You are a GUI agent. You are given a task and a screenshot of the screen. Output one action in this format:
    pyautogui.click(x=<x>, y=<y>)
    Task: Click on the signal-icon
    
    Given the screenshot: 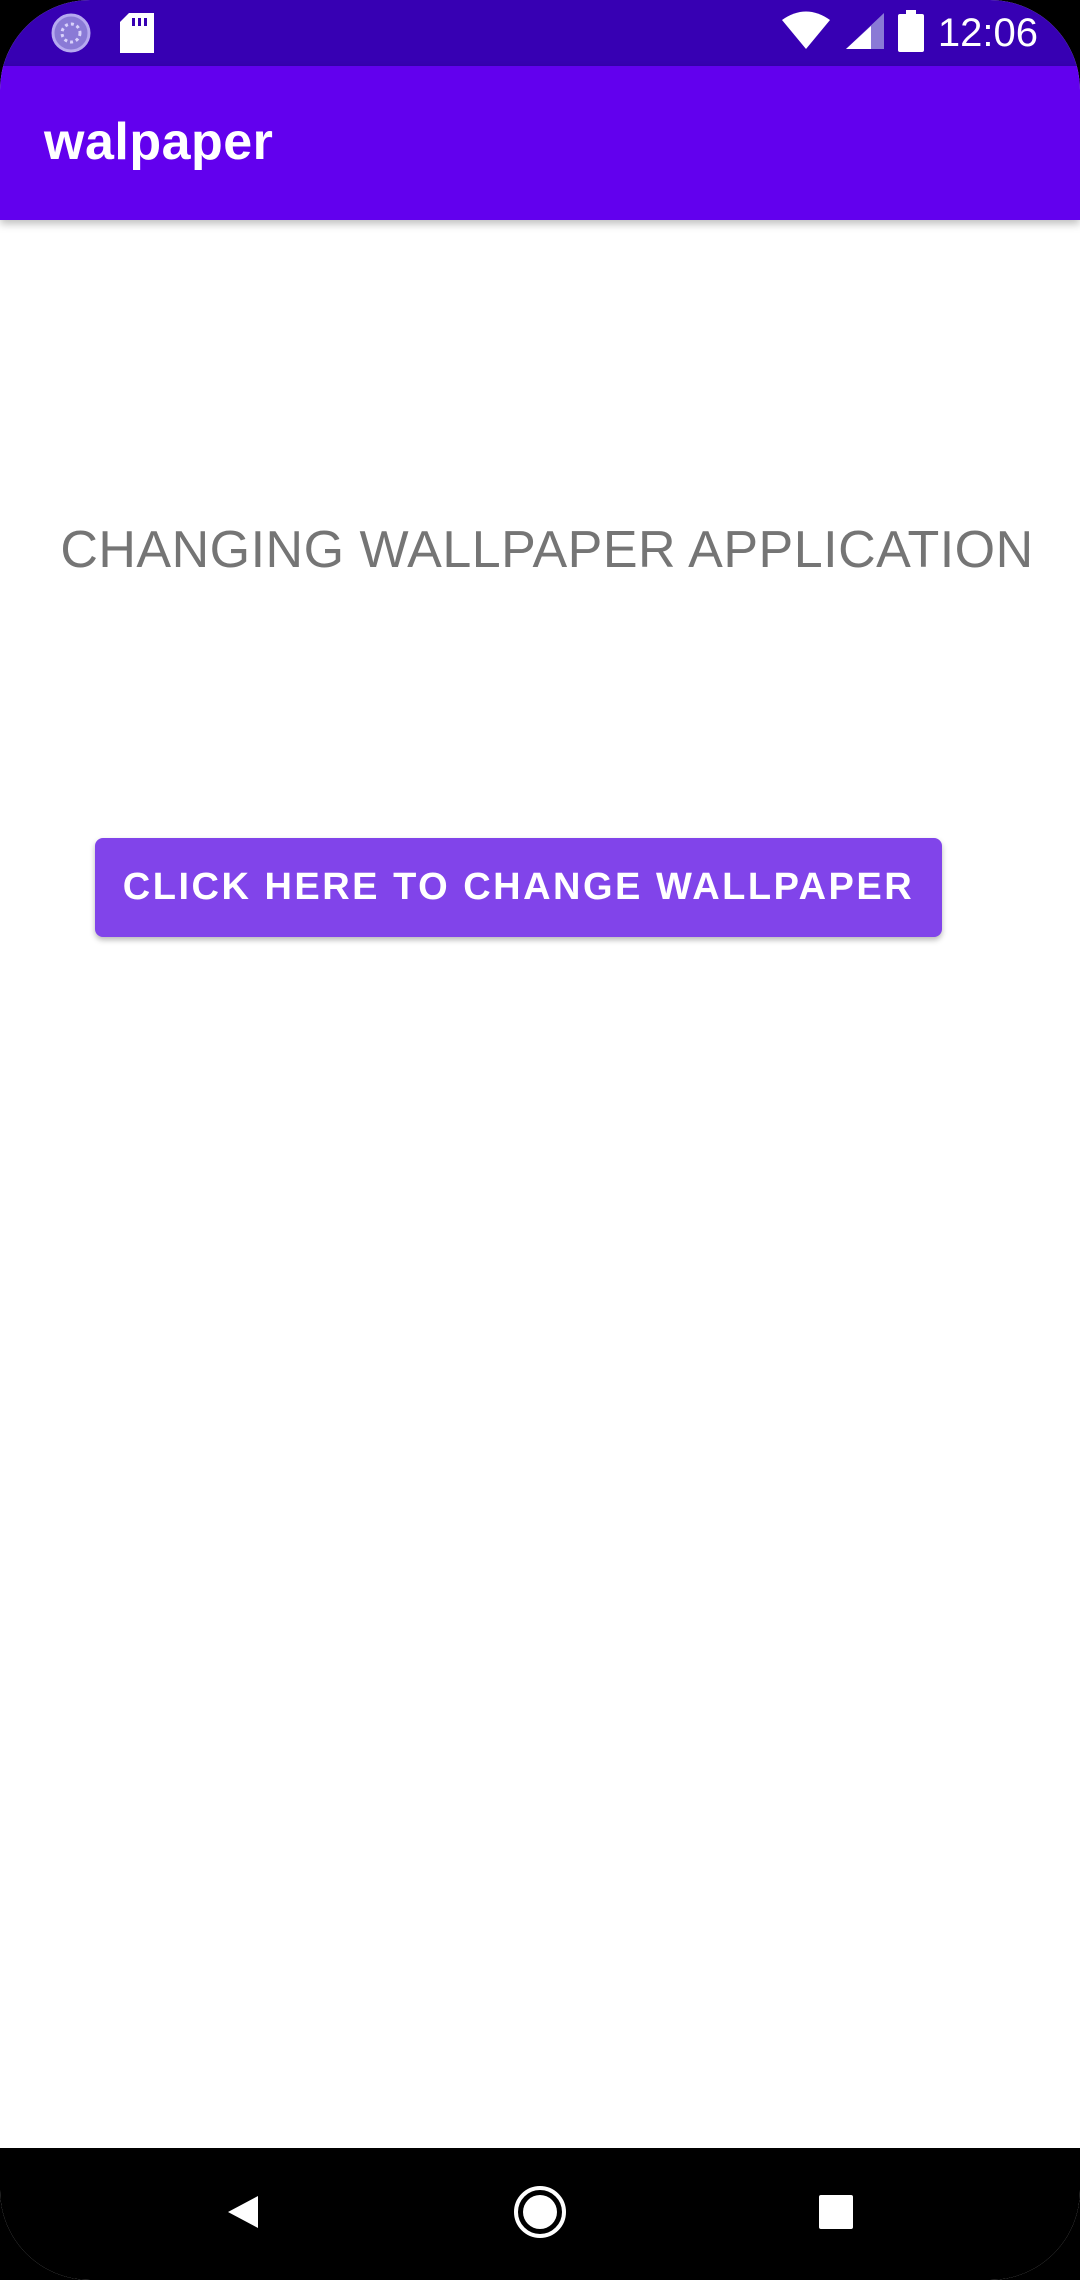 What is the action you would take?
    pyautogui.click(x=864, y=33)
    